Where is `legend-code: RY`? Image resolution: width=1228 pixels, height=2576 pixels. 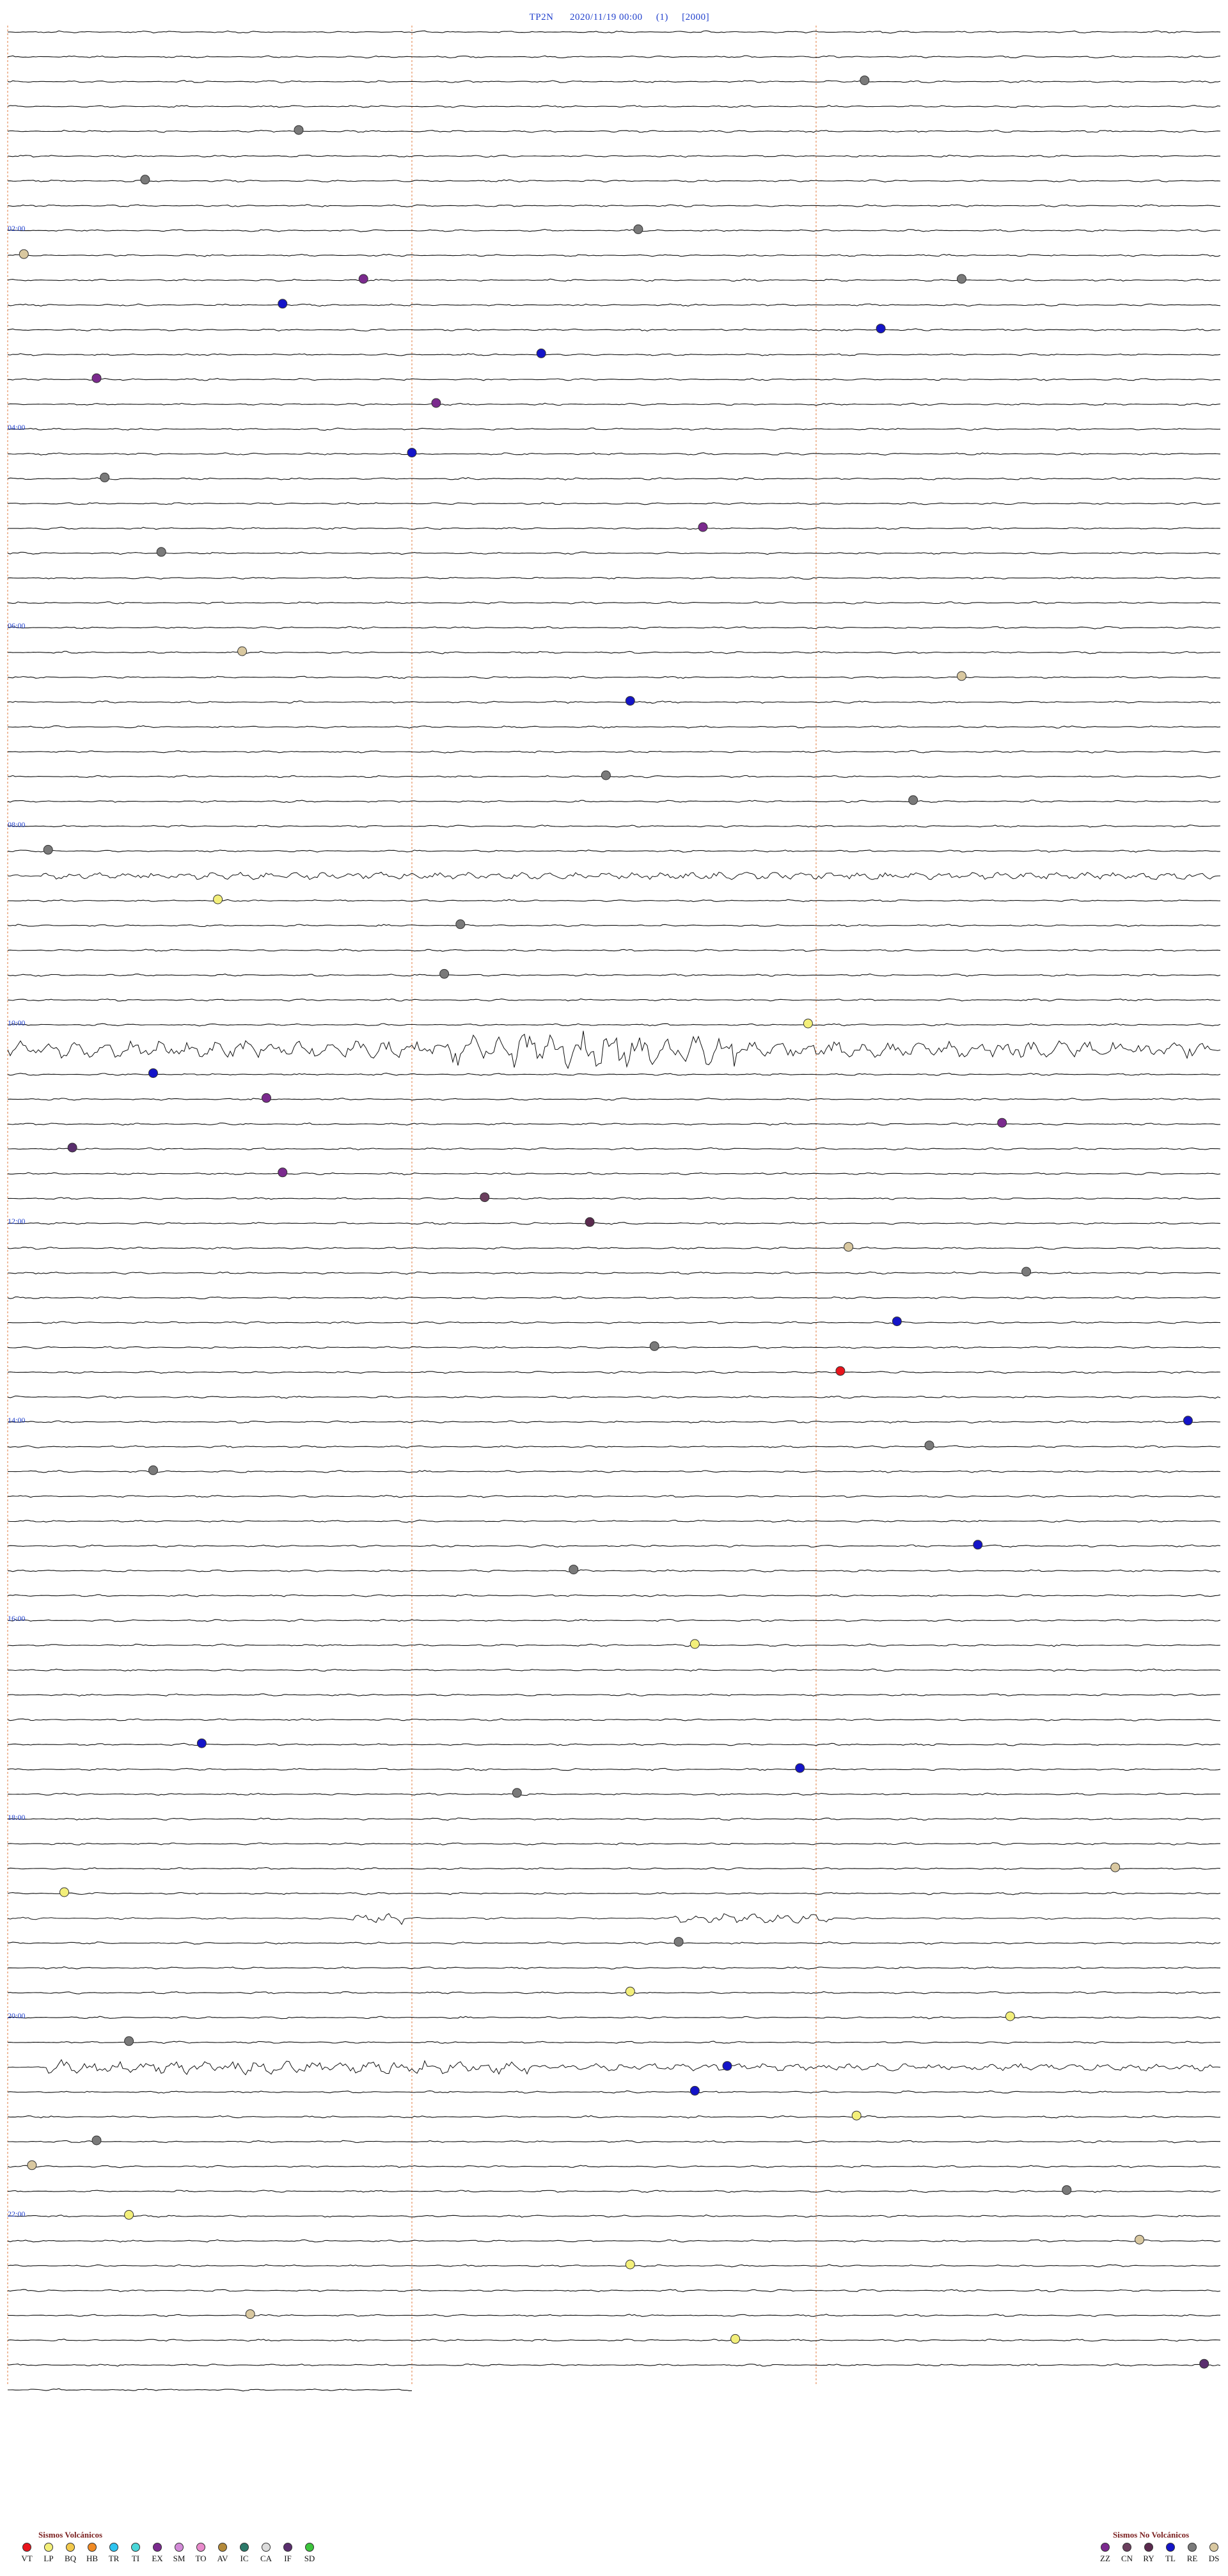 legend-code: RY is located at coordinates (1148, 2558).